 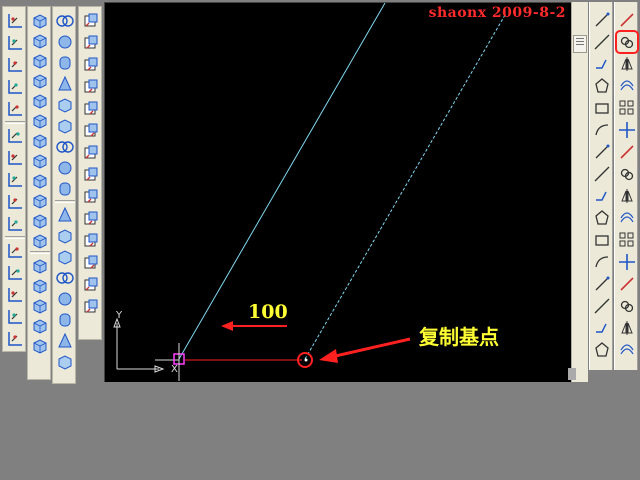 I want to click on fillet-icon, so click(x=627, y=328).